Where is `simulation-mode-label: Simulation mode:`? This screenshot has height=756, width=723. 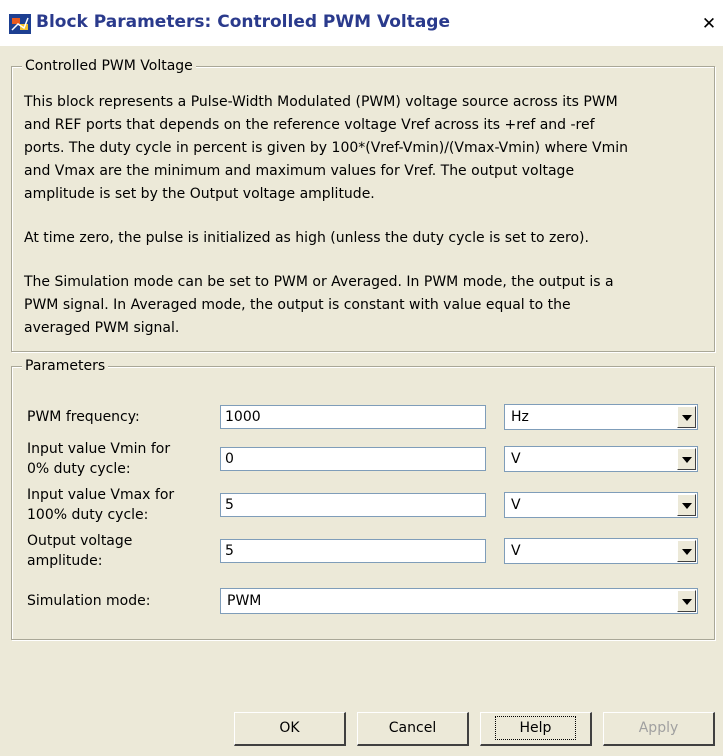 simulation-mode-label: Simulation mode: is located at coordinates (89, 601).